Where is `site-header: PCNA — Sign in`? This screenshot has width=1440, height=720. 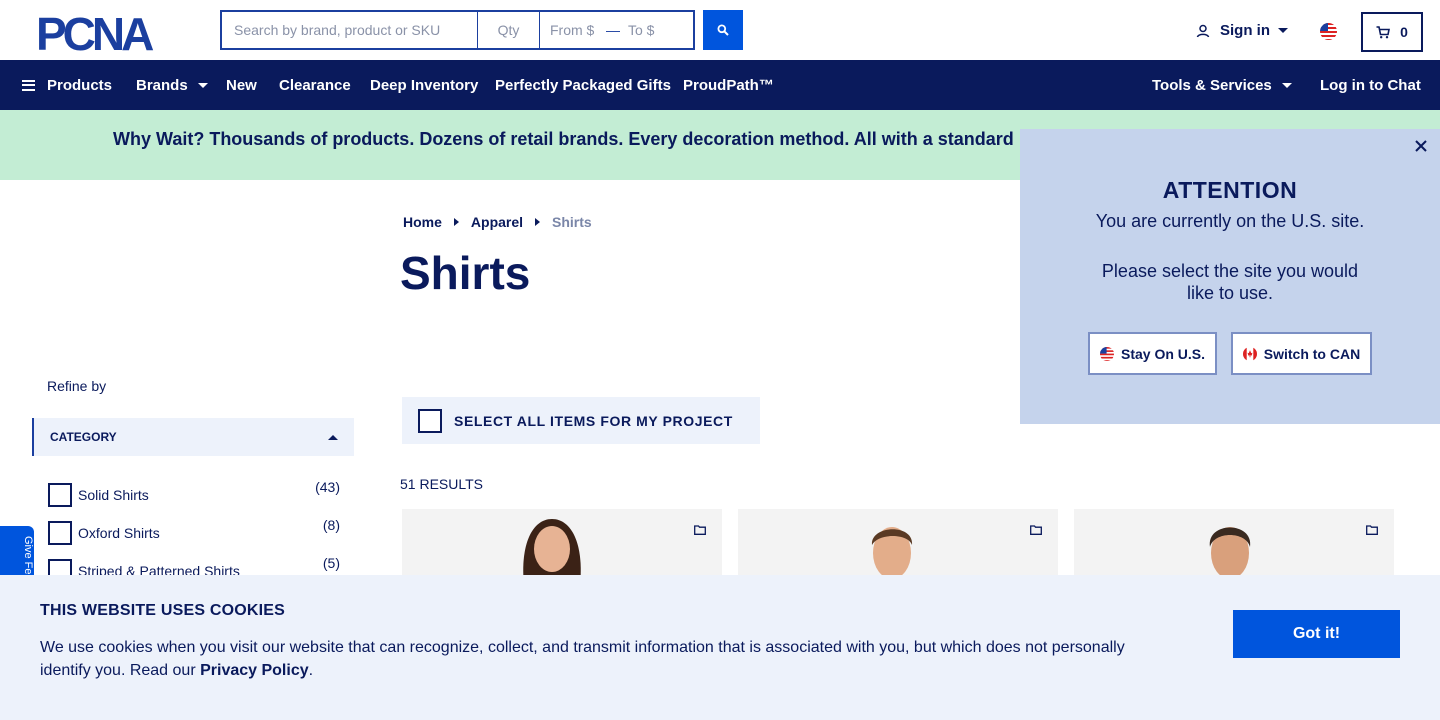
site-header: PCNA — Sign in is located at coordinates (720, 30).